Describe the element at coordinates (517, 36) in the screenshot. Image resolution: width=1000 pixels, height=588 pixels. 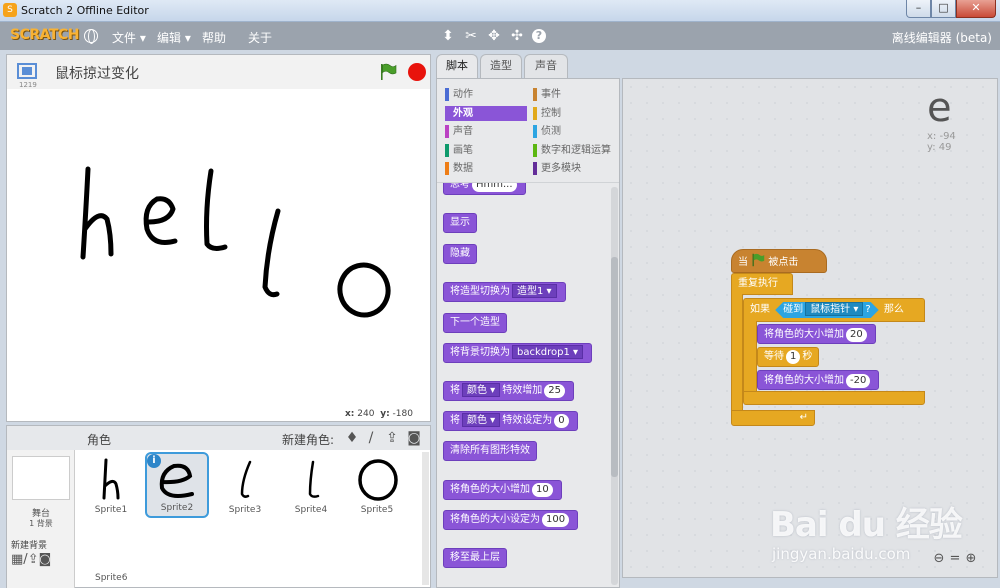
I see `shrink-icon: ✣` at that location.